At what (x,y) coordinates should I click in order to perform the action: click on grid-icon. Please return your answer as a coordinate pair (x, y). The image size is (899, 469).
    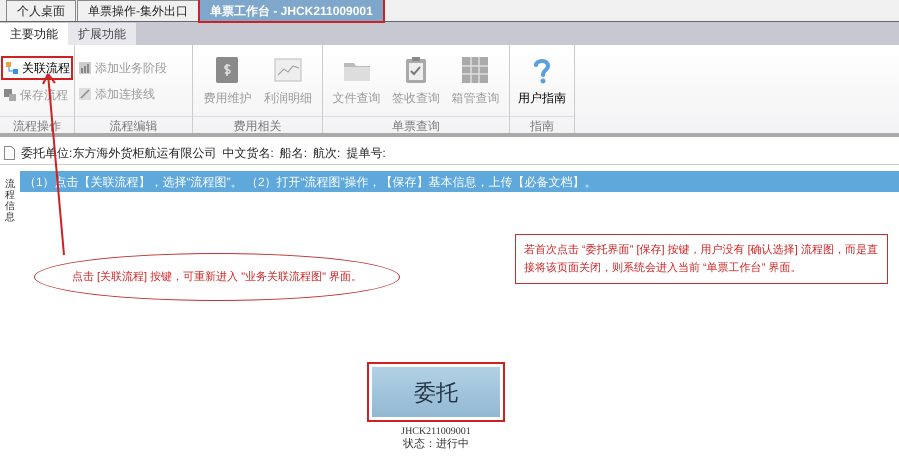
    Looking at the image, I should click on (475, 69).